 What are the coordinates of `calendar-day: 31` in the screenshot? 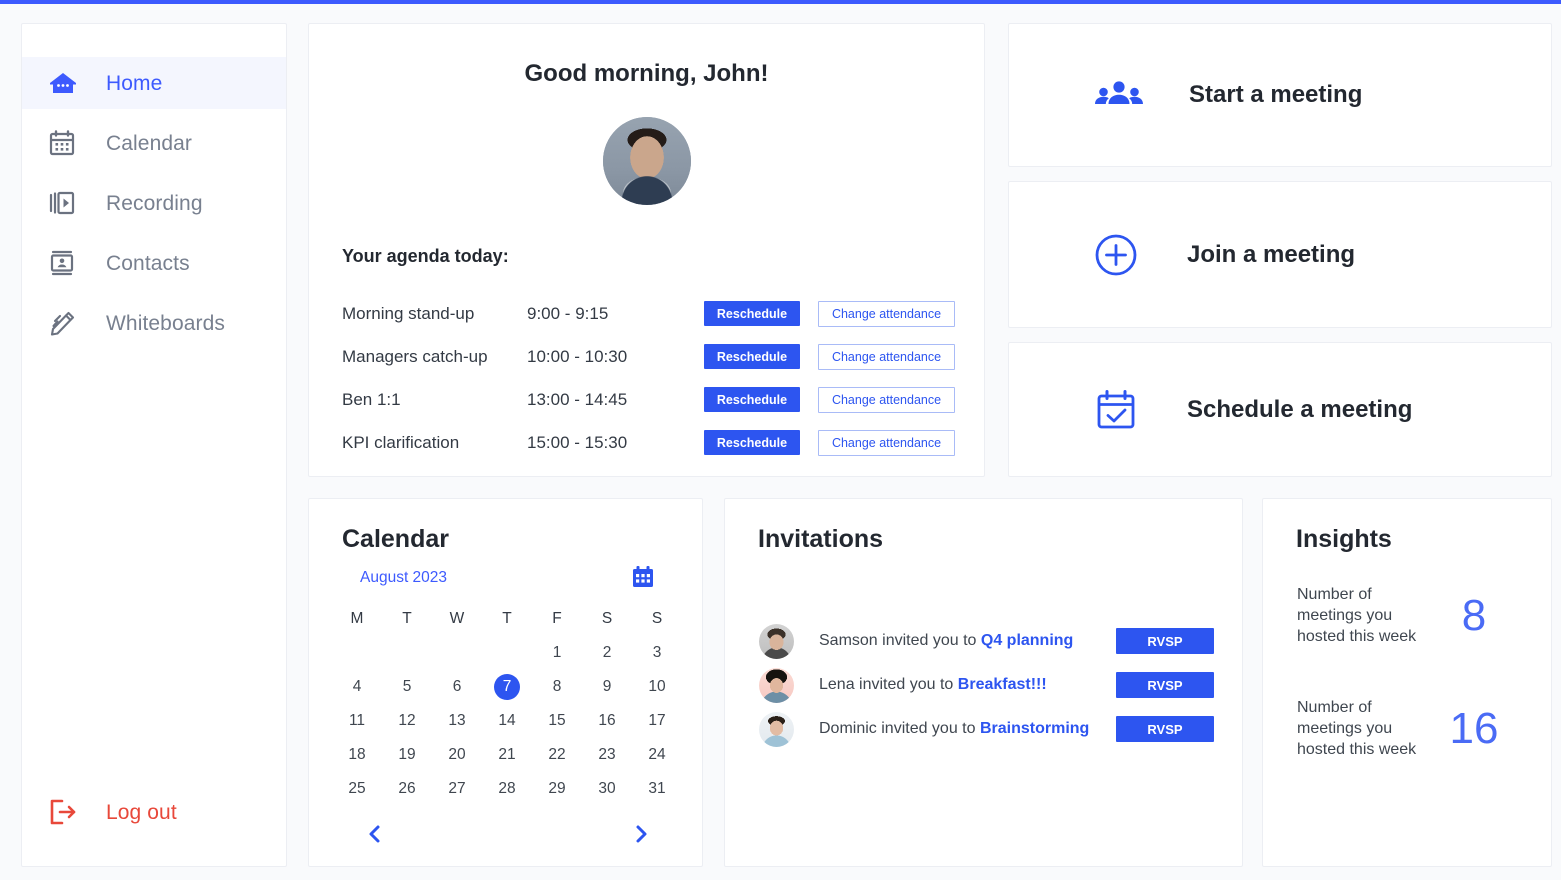 It's located at (657, 789).